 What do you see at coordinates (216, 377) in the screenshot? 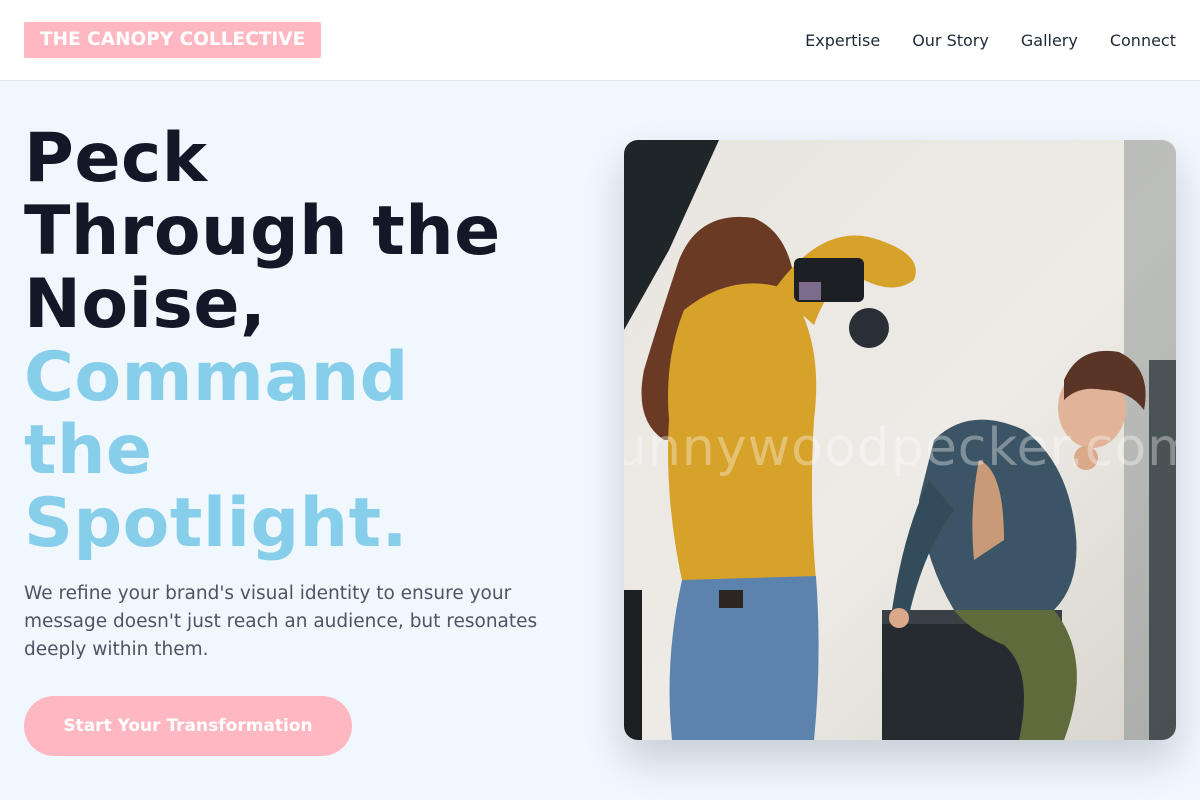
I see `headline-accent-line-1: Command` at bounding box center [216, 377].